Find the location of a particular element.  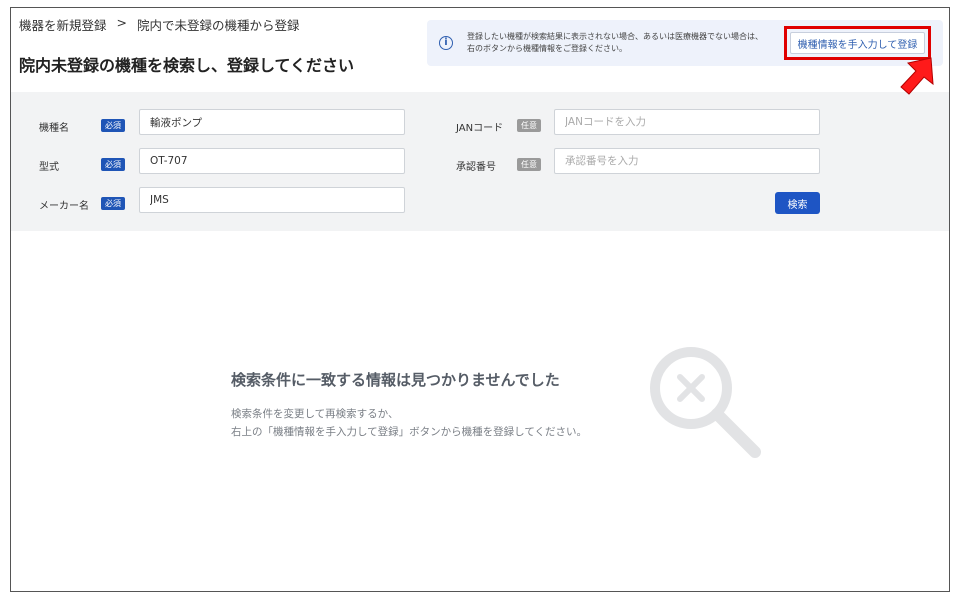

type-label: 型式 is located at coordinates (49, 167).